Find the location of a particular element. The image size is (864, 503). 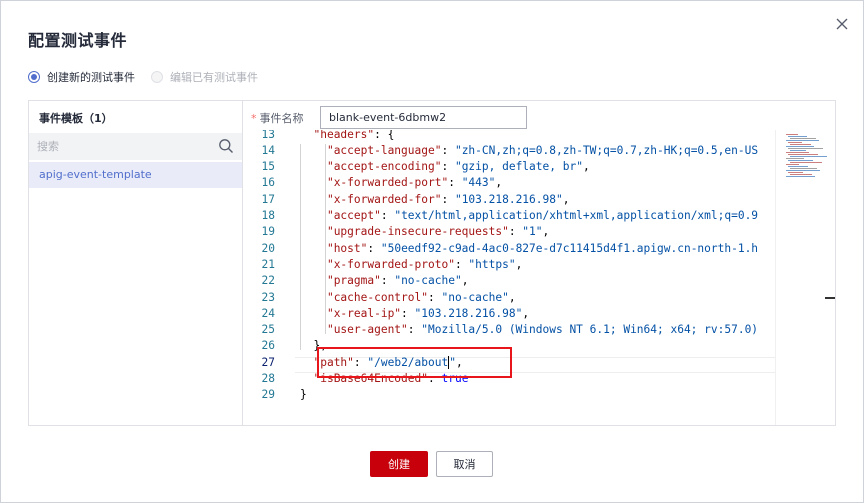

code-token: "cache-control" is located at coordinates (377, 297).